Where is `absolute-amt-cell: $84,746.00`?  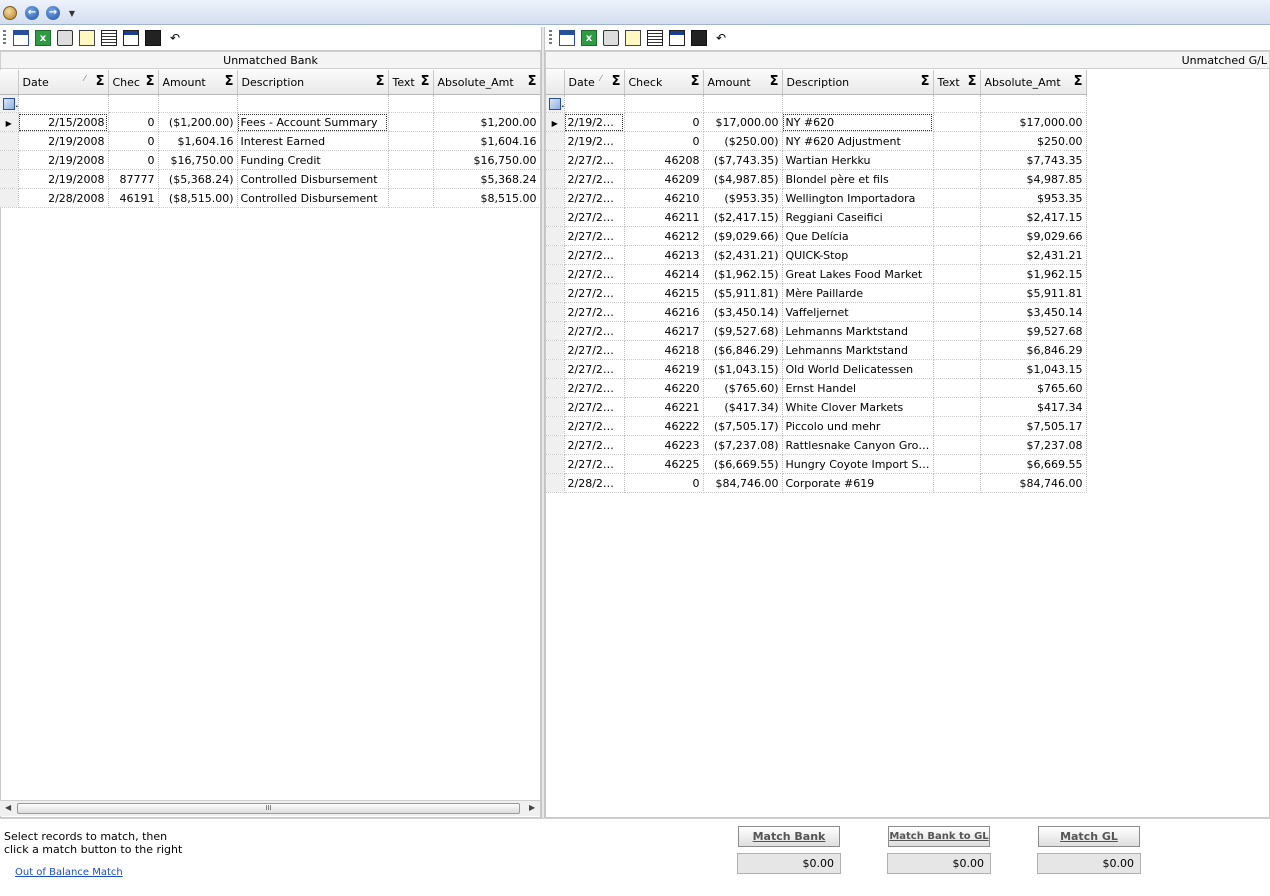
absolute-amt-cell: $84,746.00 is located at coordinates (1033, 483).